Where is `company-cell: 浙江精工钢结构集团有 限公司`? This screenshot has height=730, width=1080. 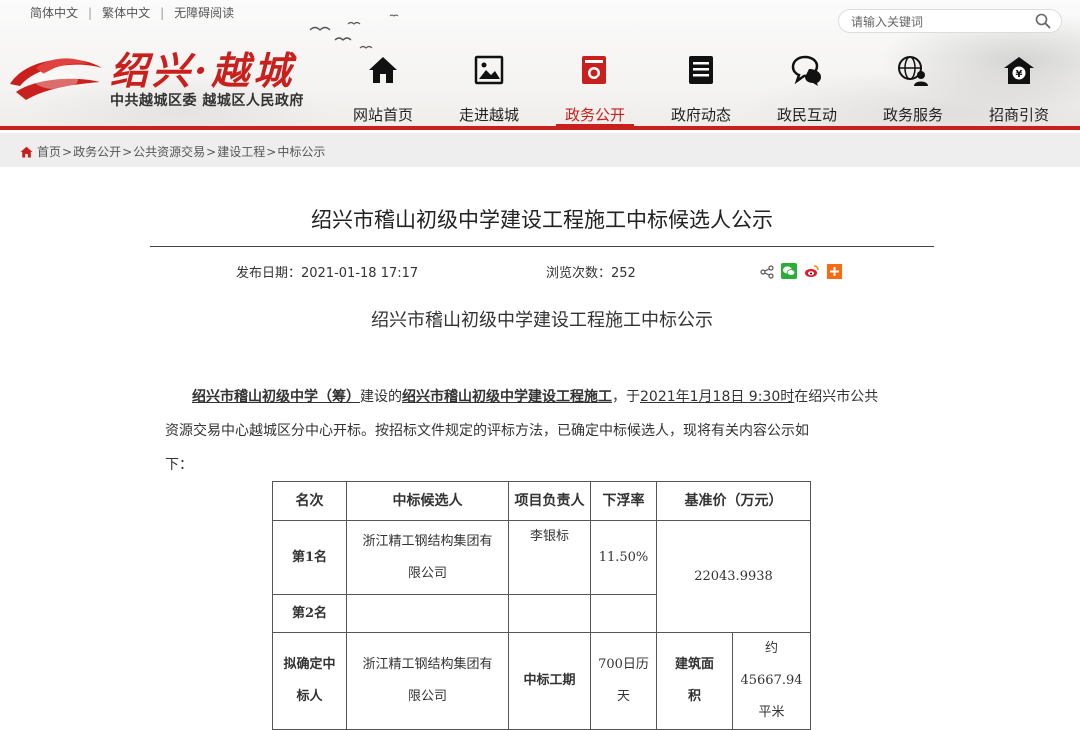 company-cell: 浙江精工钢结构集团有 限公司 is located at coordinates (427, 557).